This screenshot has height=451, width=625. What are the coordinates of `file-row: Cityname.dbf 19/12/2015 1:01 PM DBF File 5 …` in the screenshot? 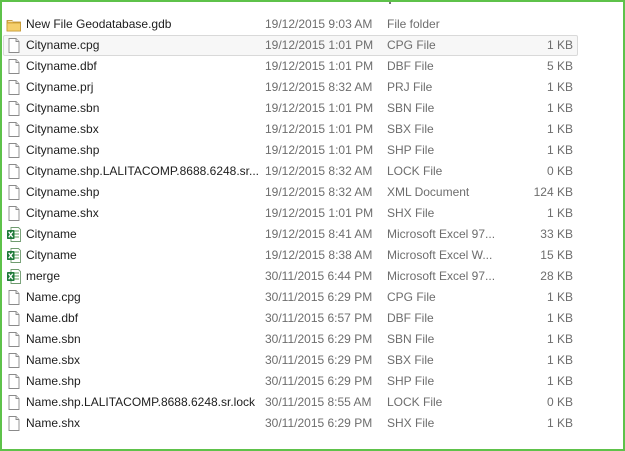 It's located at (312, 66).